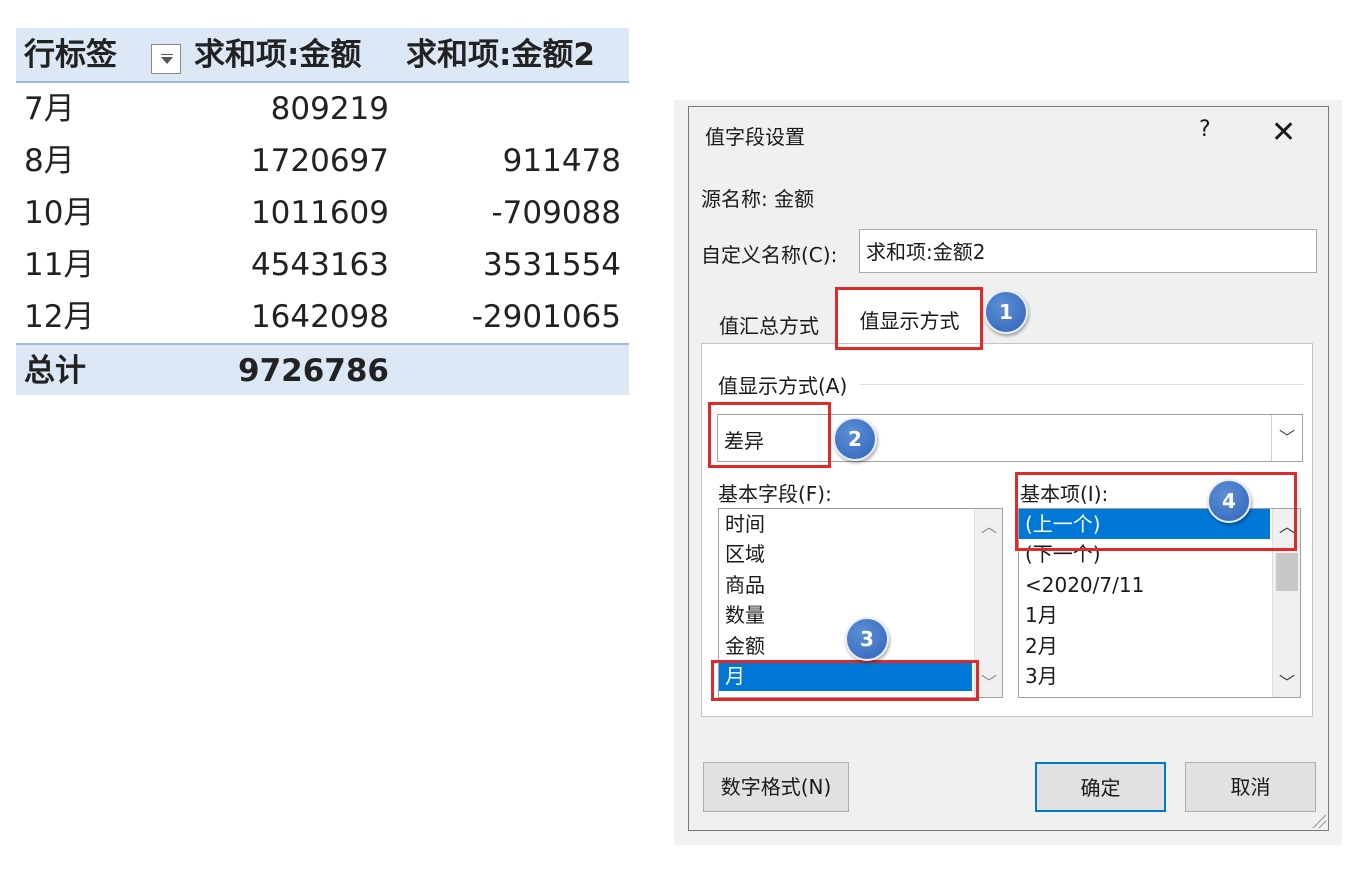  Describe the element at coordinates (1006, 312) in the screenshot. I see `step-badge-1: 1` at that location.